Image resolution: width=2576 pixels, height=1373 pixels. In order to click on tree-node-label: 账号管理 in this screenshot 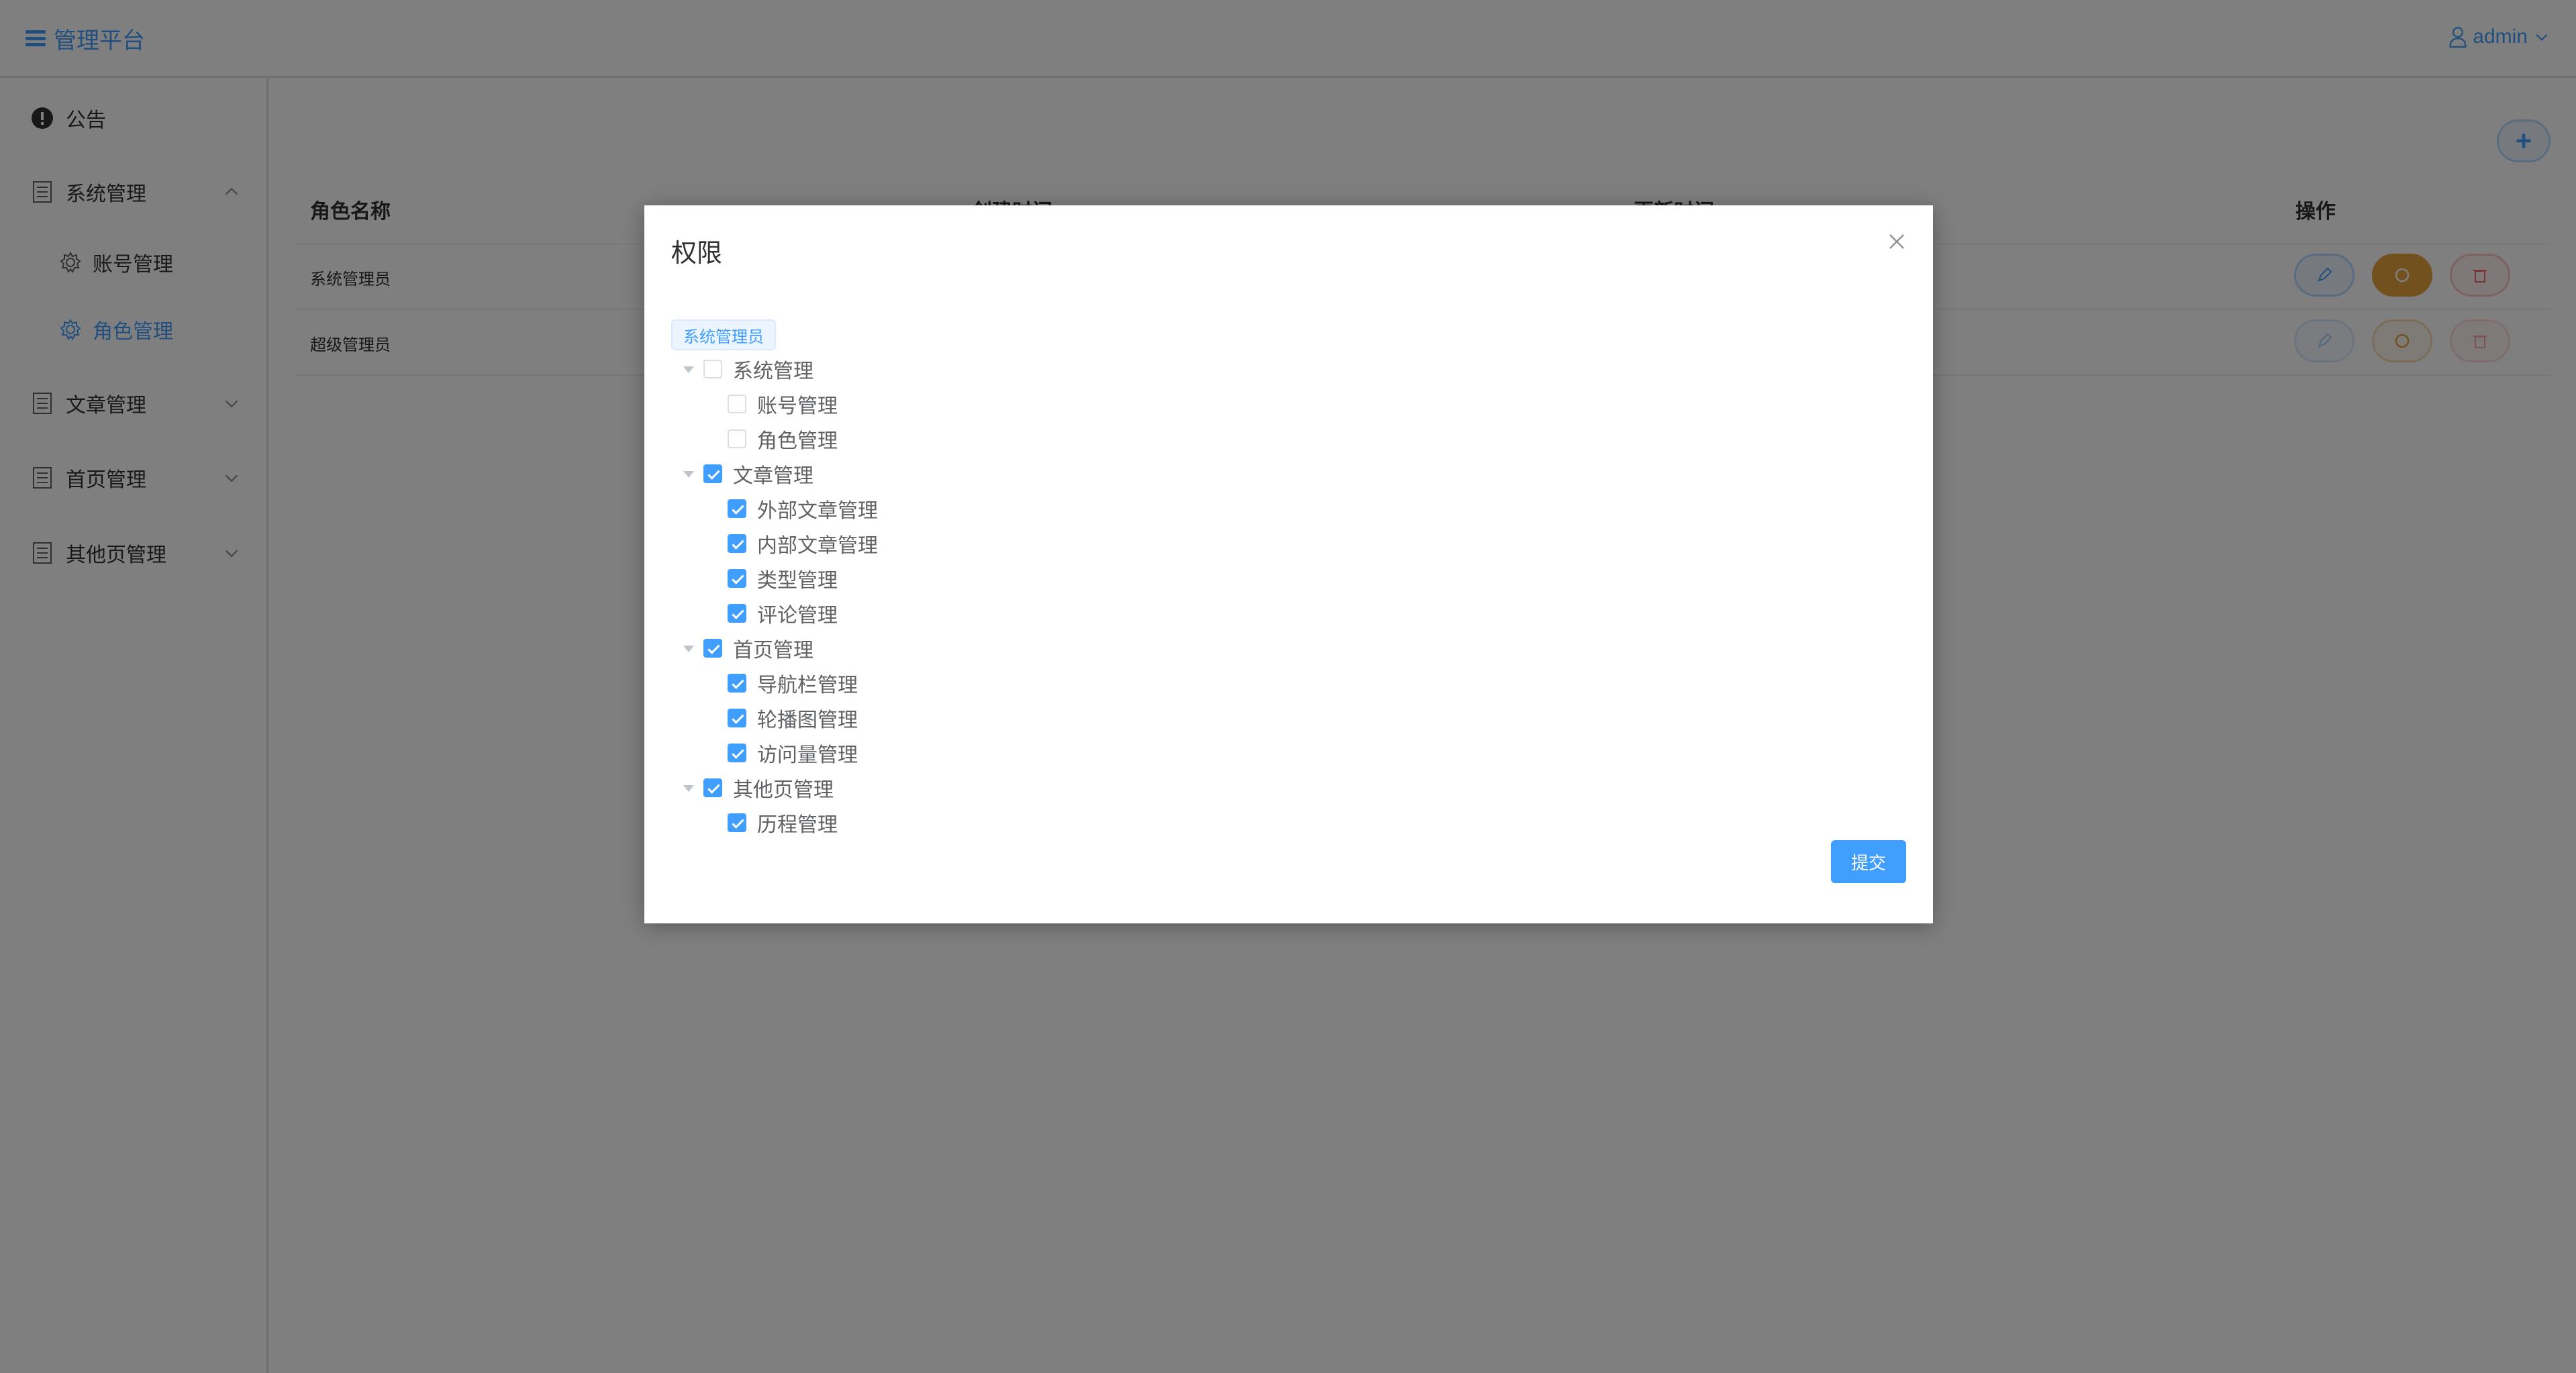, I will do `click(797, 406)`.